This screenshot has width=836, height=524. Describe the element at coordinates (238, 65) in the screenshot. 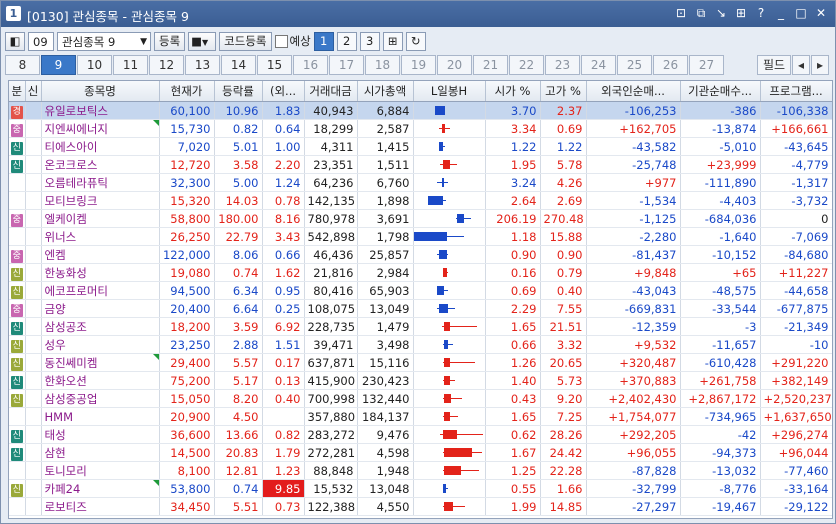

I see `tab-14: 14` at that location.